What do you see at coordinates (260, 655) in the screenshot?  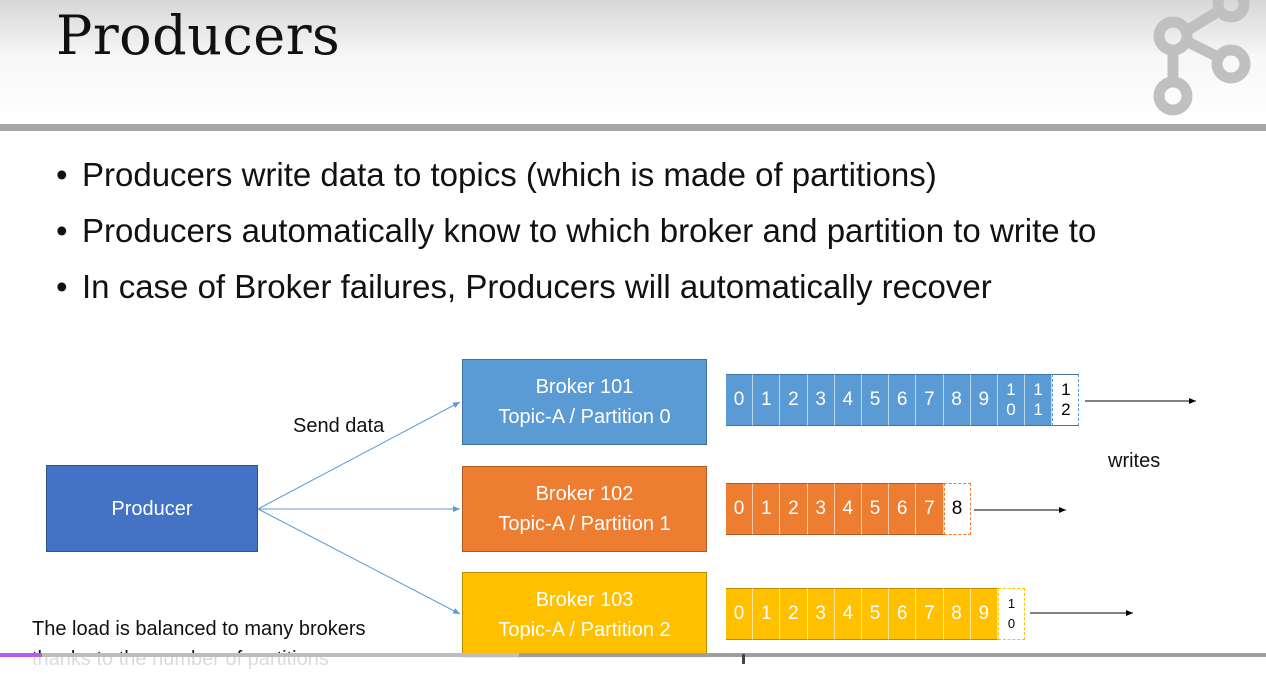 I see `progress-buffered` at bounding box center [260, 655].